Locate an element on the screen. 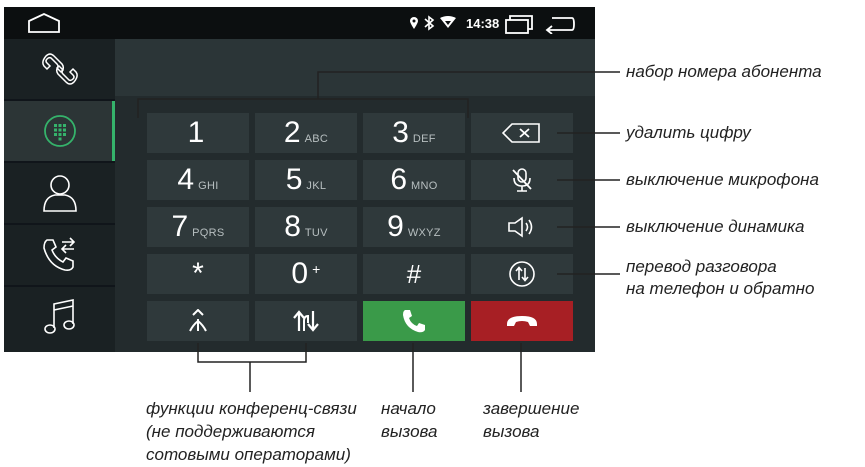 The width and height of the screenshot is (865, 467). label-dial-number: набор номера абонента is located at coordinates (724, 71).